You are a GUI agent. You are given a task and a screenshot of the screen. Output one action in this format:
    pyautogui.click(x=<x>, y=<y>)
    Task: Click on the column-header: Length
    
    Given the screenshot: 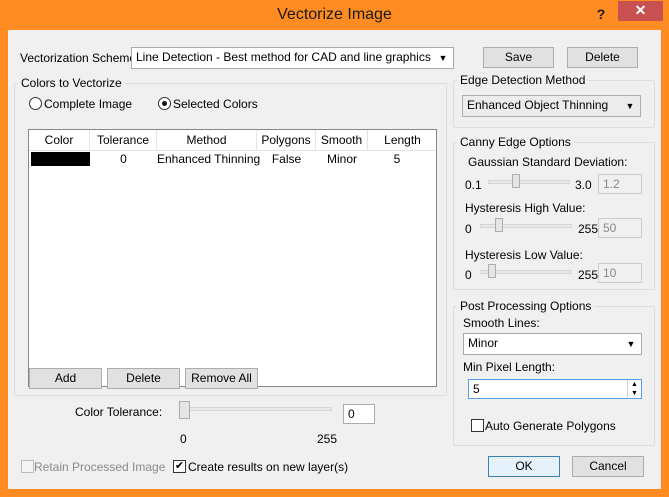 What is the action you would take?
    pyautogui.click(x=402, y=140)
    